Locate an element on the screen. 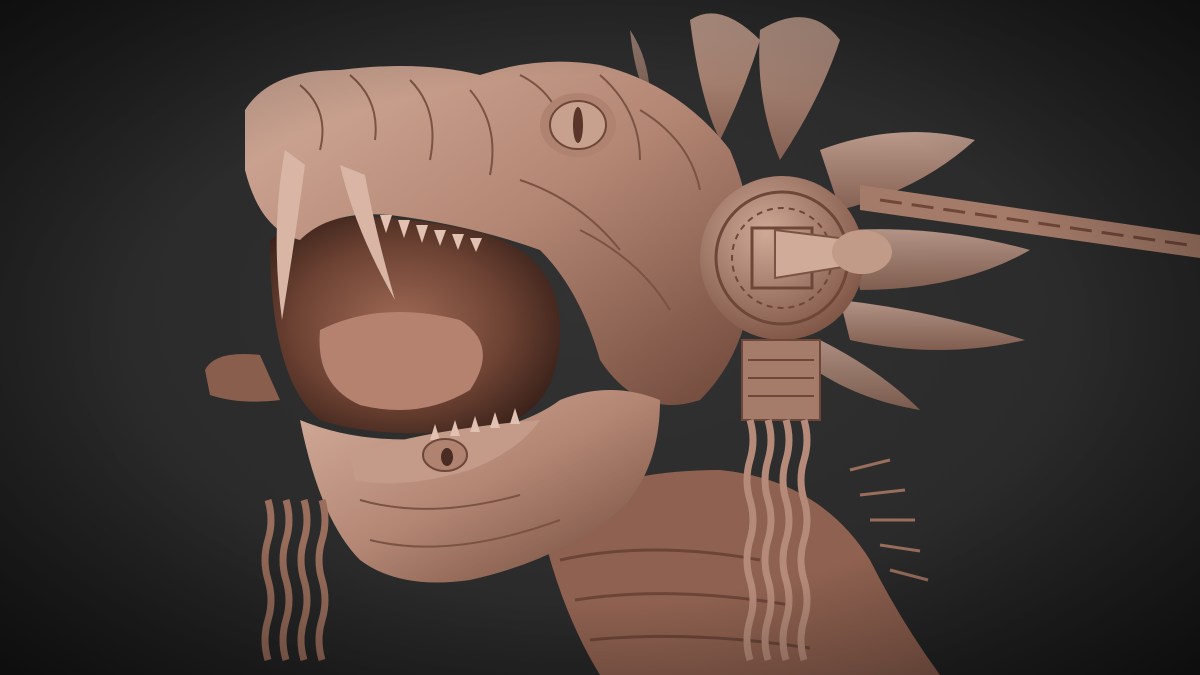 The height and width of the screenshot is (675, 1200). serpent-eye is located at coordinates (578, 125).